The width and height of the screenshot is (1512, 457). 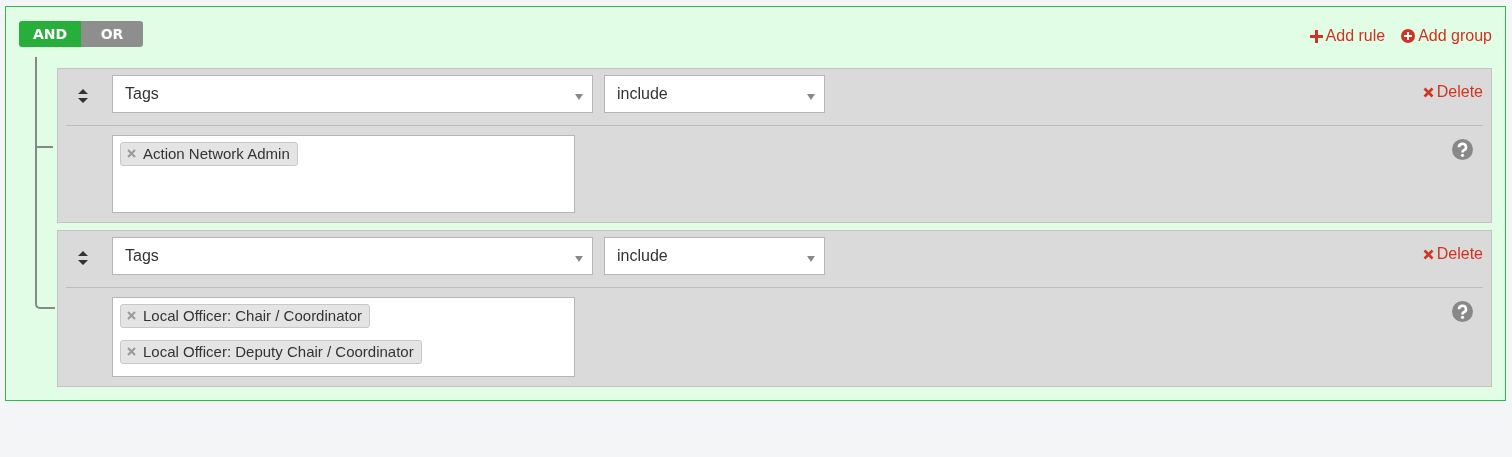 What do you see at coordinates (343, 337) in the screenshot?
I see `tag-input-field: Local Officer: Chair / Coordinator Local Officer: Deputy Chair / Coordinator` at bounding box center [343, 337].